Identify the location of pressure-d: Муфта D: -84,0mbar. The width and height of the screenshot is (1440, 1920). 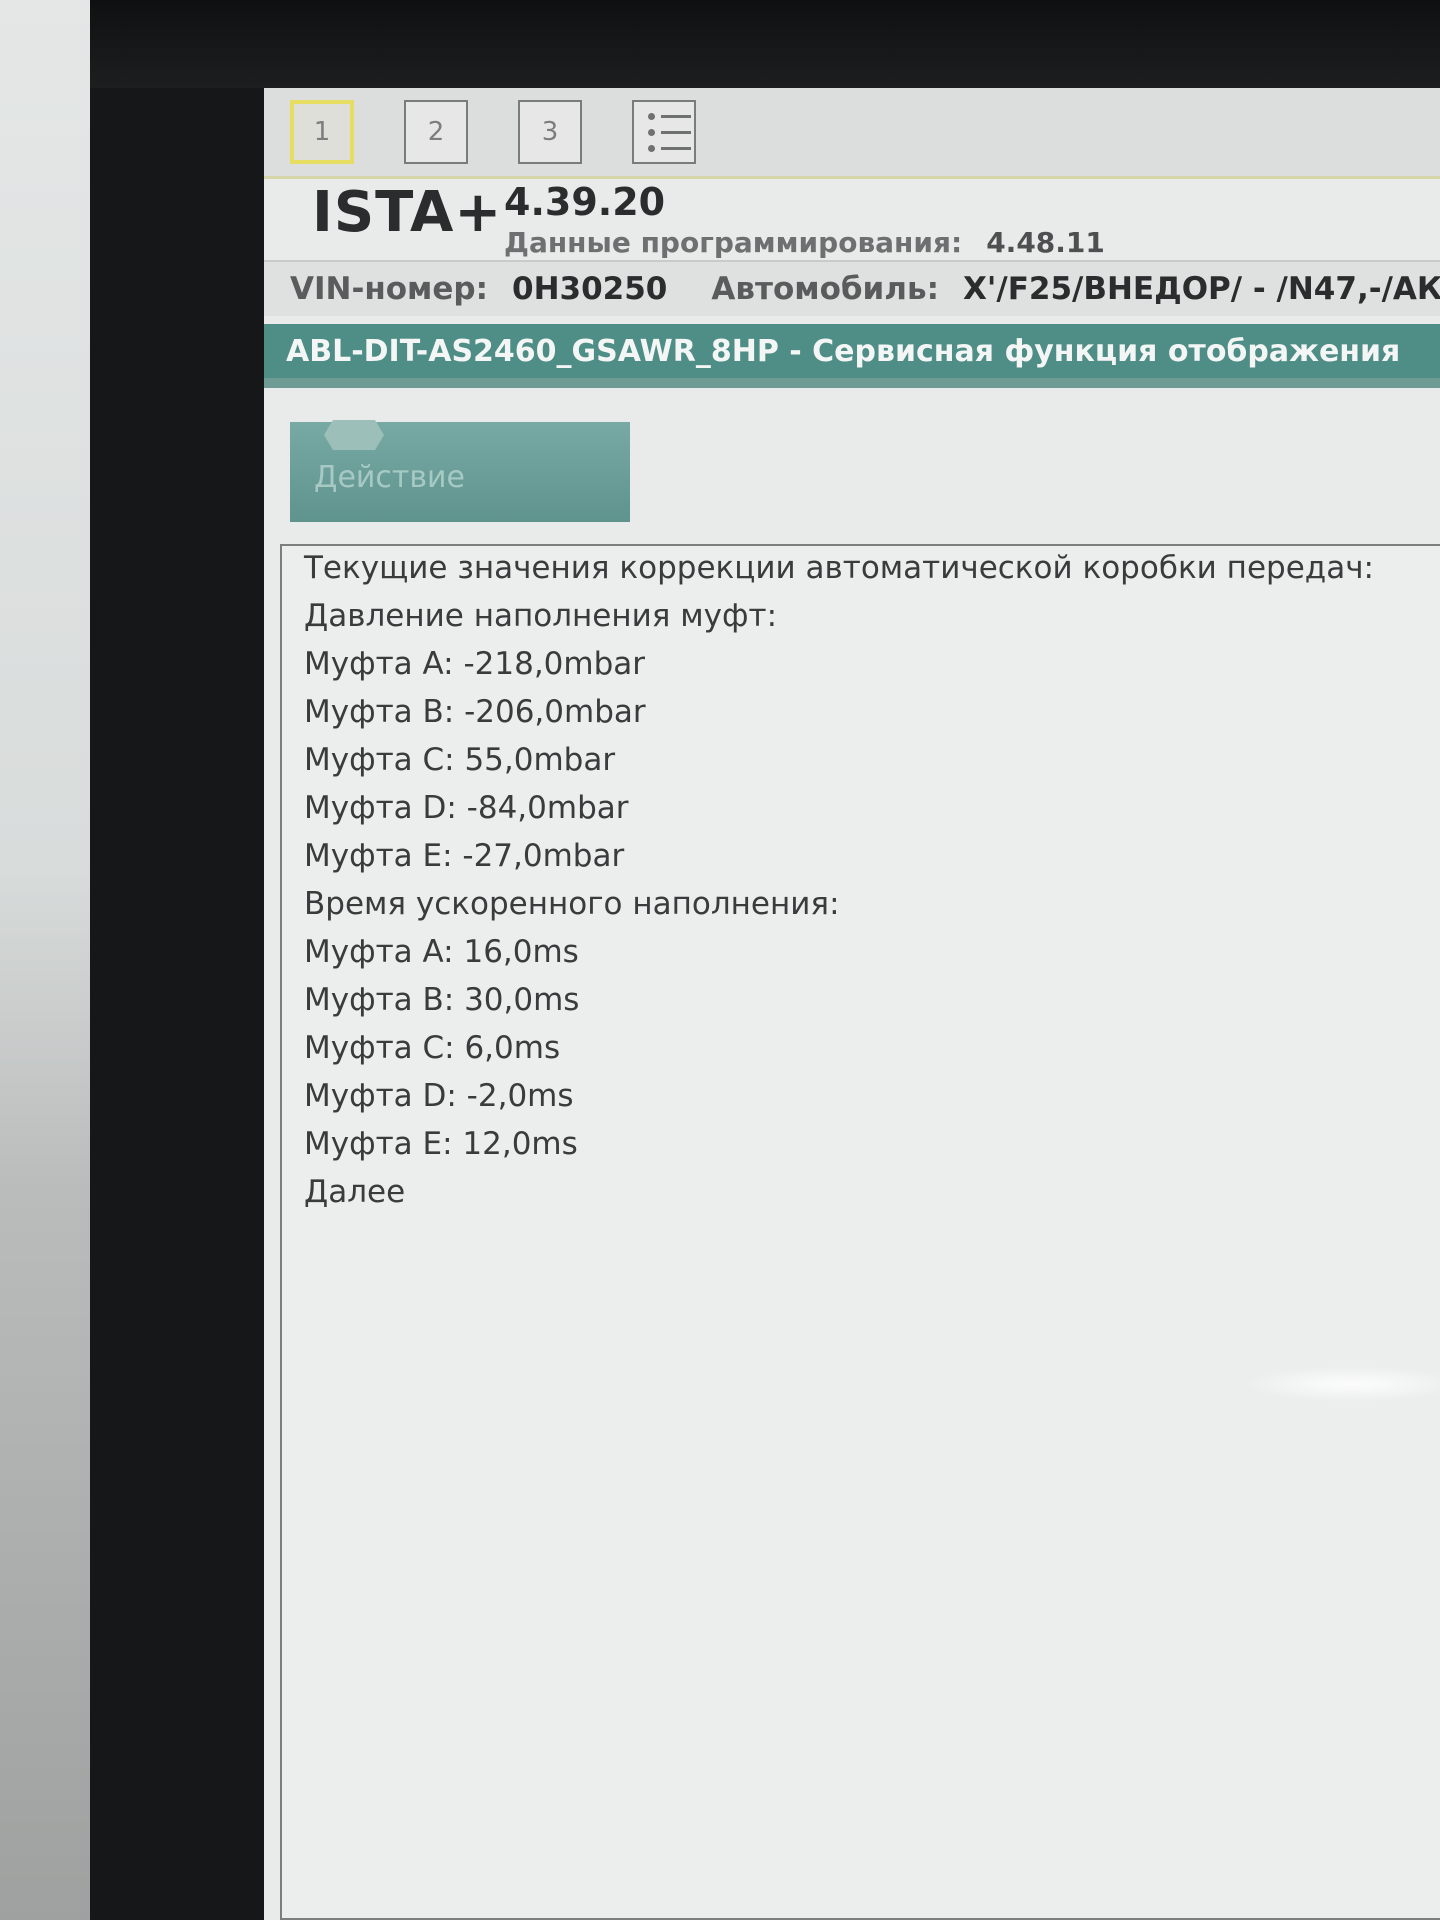
(466, 808).